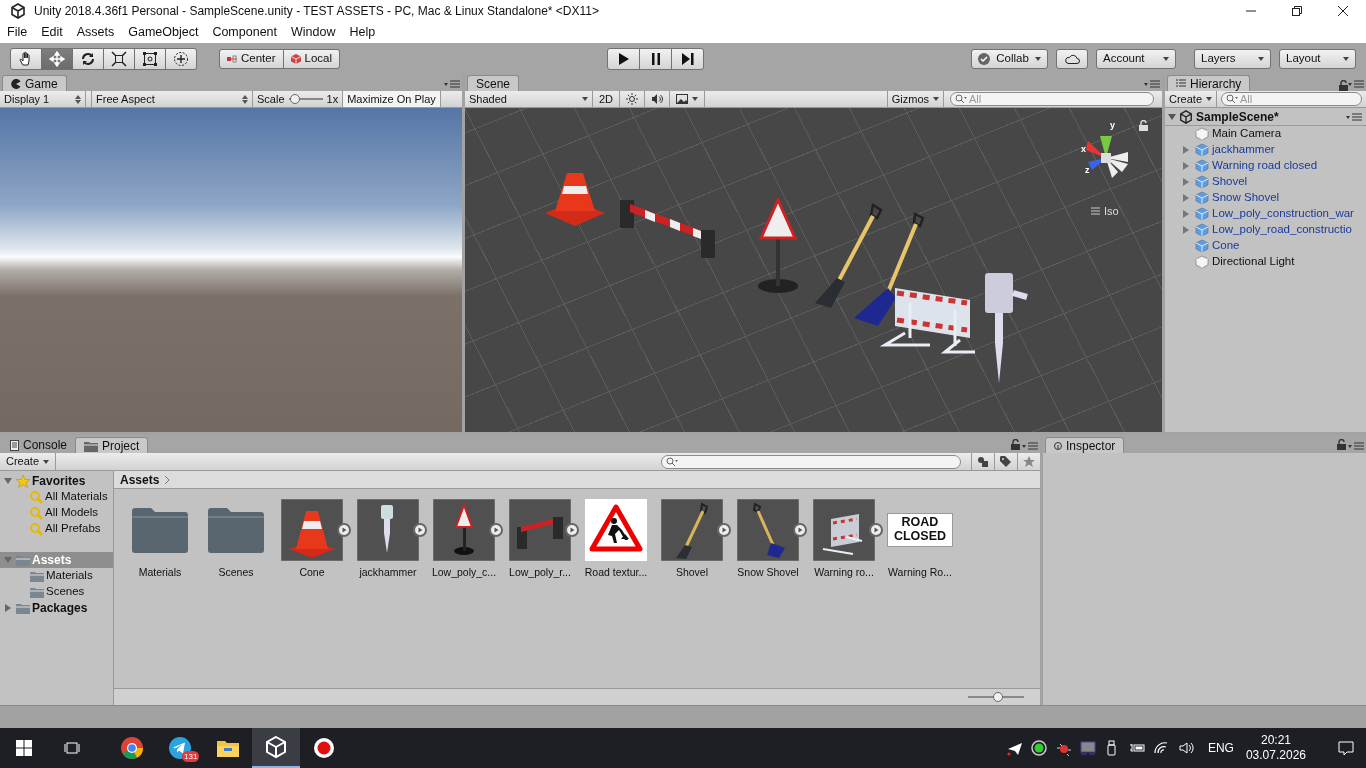 This screenshot has height=768, width=1366. Describe the element at coordinates (163, 32) in the screenshot. I see `menu-item: GameObject` at that location.